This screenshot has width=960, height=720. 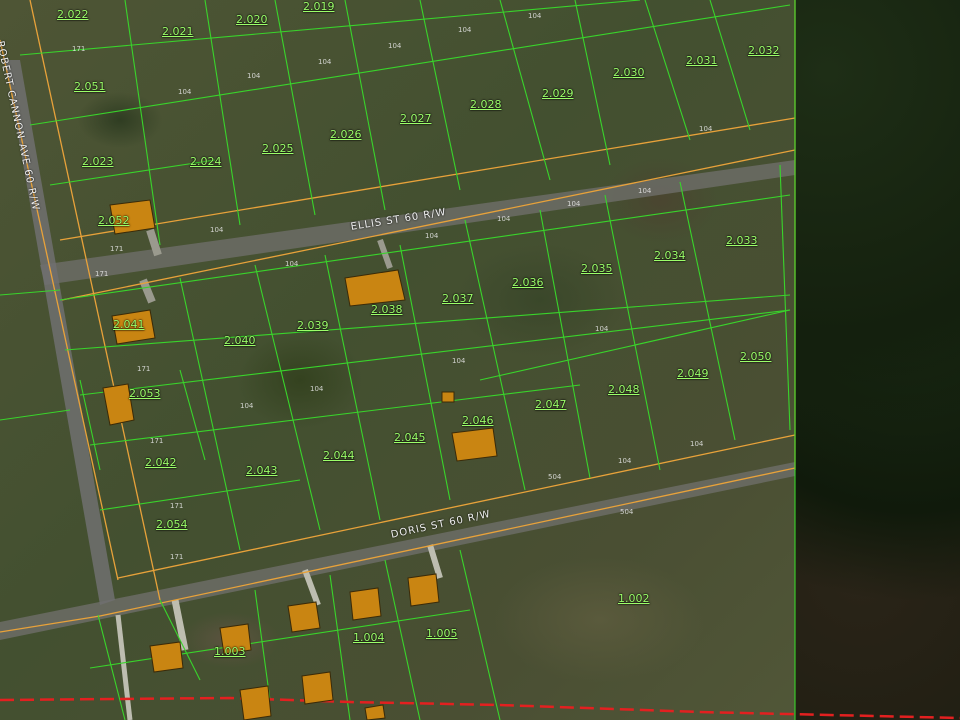 What do you see at coordinates (458, 298) in the screenshot?
I see `parcel-label: 2.037` at bounding box center [458, 298].